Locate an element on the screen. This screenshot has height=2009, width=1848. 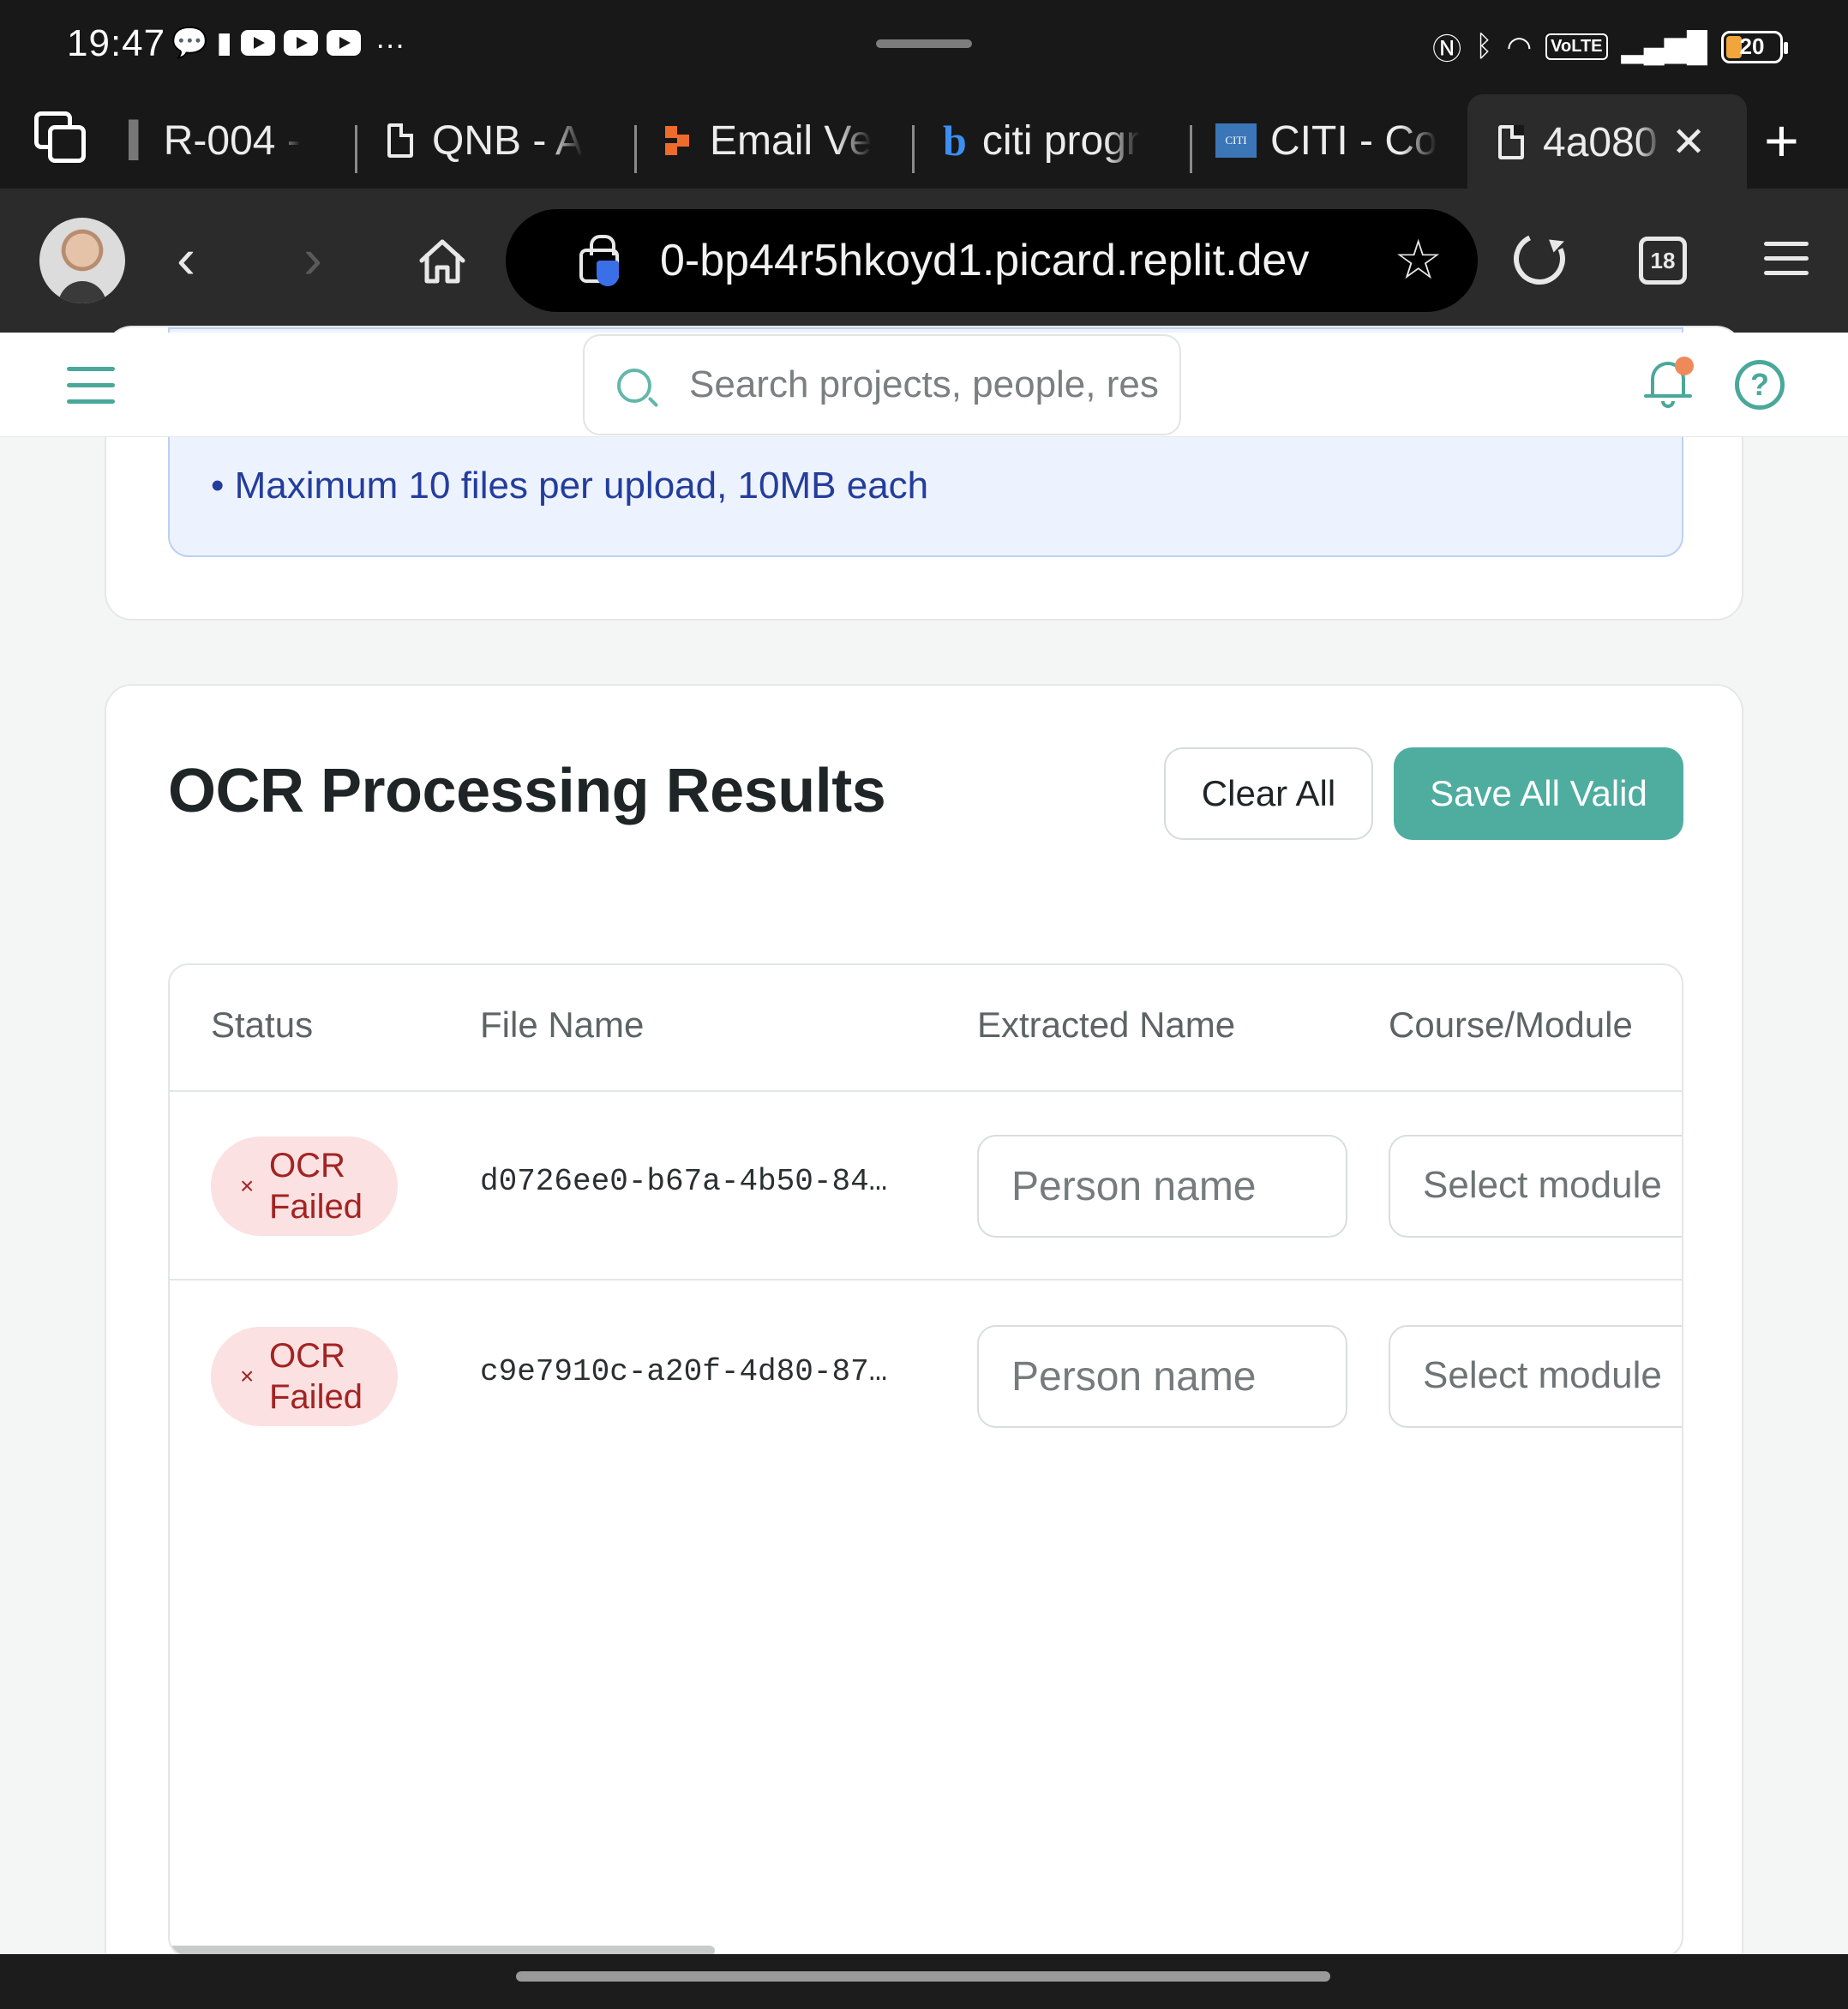
tab-current: 4a080 ✕ is located at coordinates (1622, 142).